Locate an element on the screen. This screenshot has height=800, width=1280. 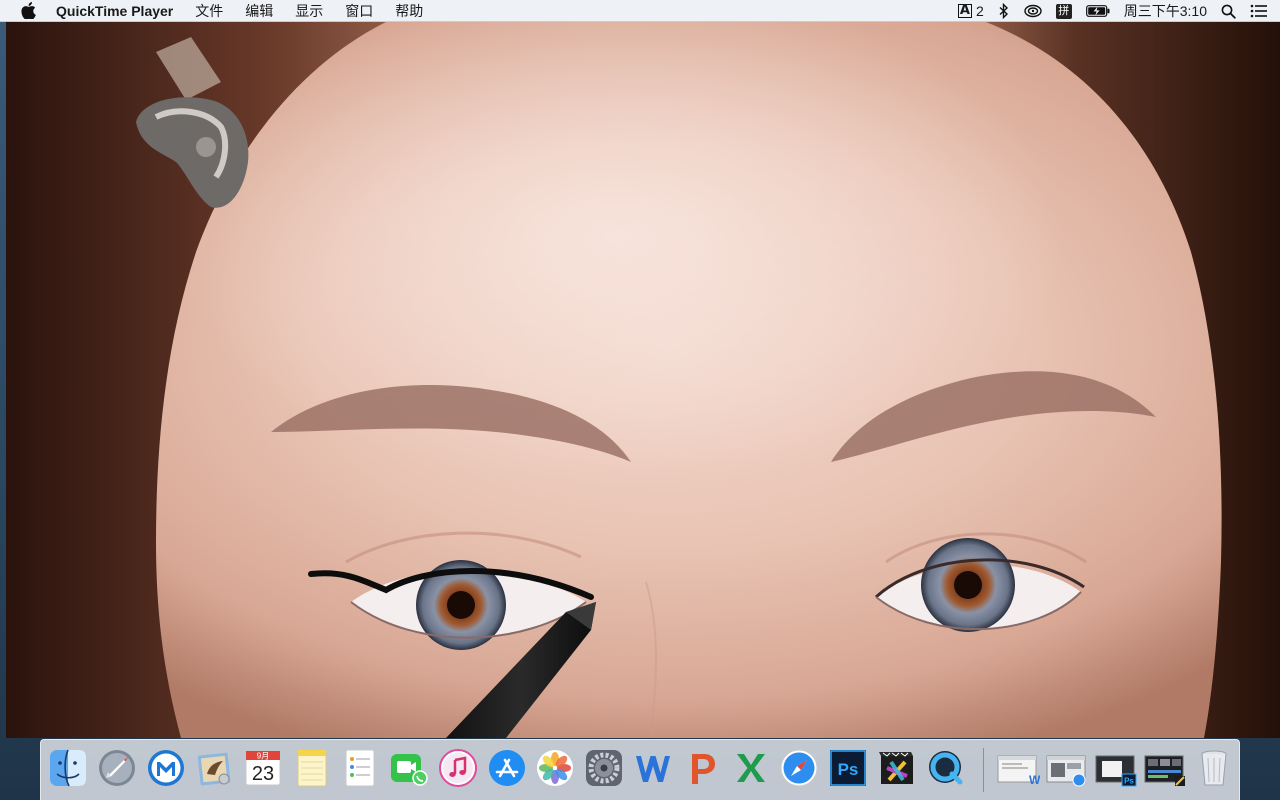
dock-reminders is located at coordinates (360, 768).